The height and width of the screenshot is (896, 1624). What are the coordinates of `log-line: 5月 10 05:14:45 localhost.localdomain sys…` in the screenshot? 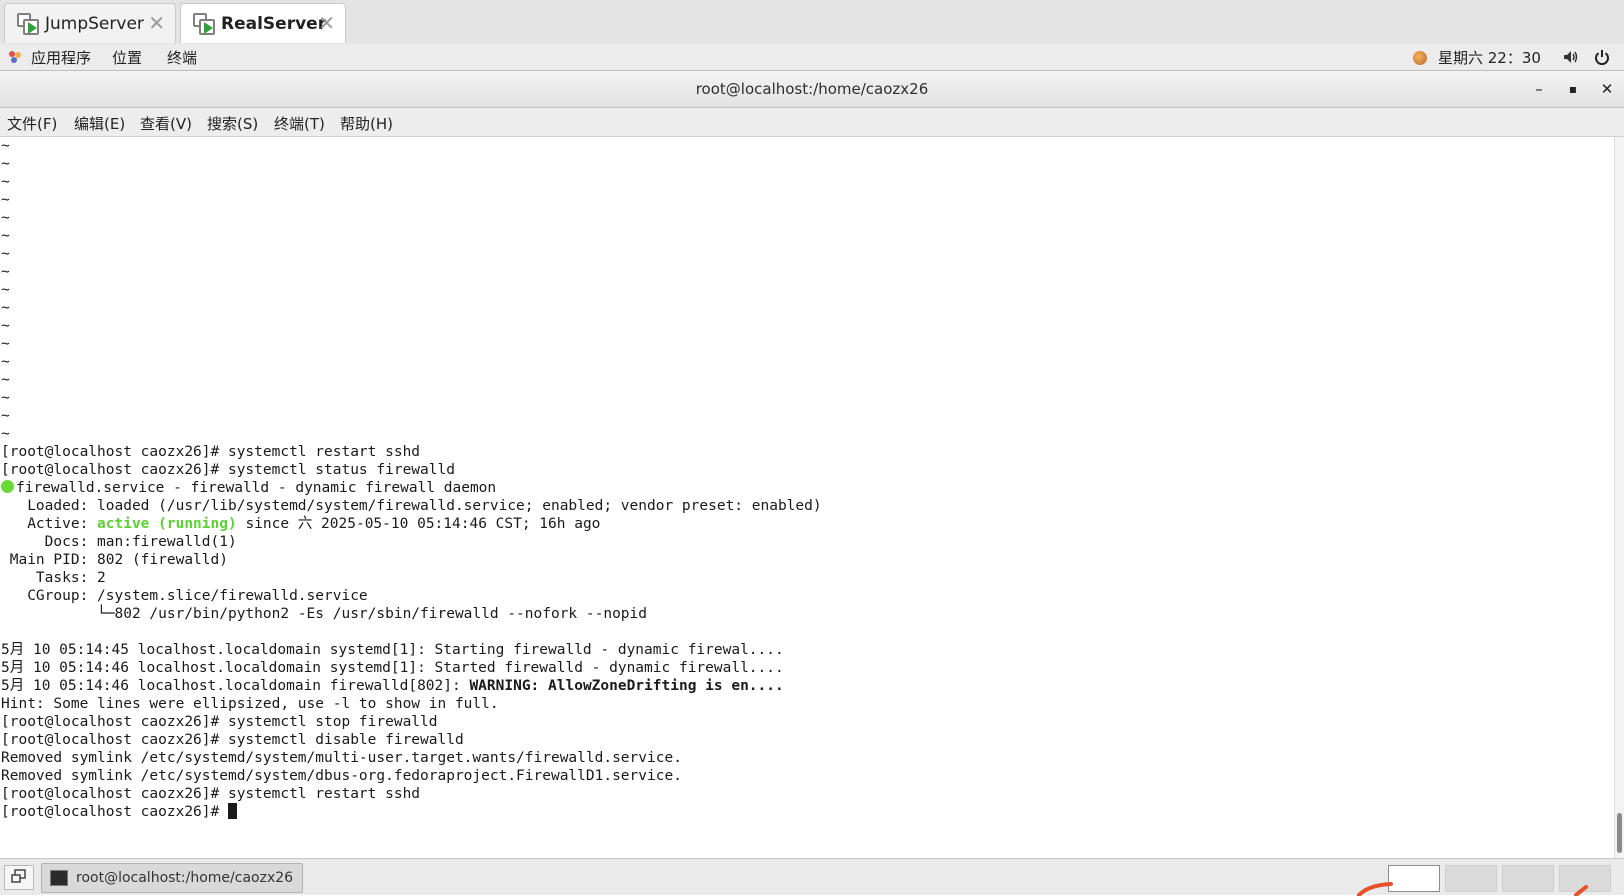 It's located at (392, 650).